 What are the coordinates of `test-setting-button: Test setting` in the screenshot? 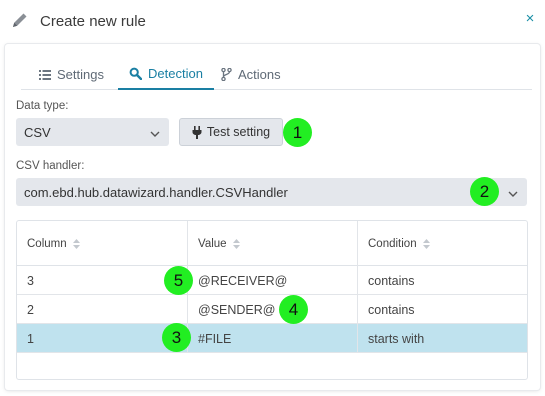 It's located at (231, 132).